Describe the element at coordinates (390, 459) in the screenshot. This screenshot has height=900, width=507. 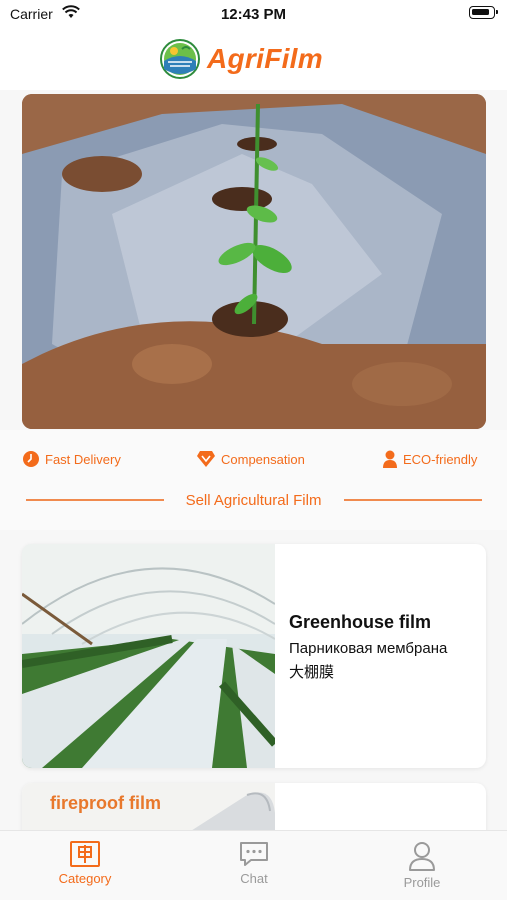
I see `person-icon` at that location.